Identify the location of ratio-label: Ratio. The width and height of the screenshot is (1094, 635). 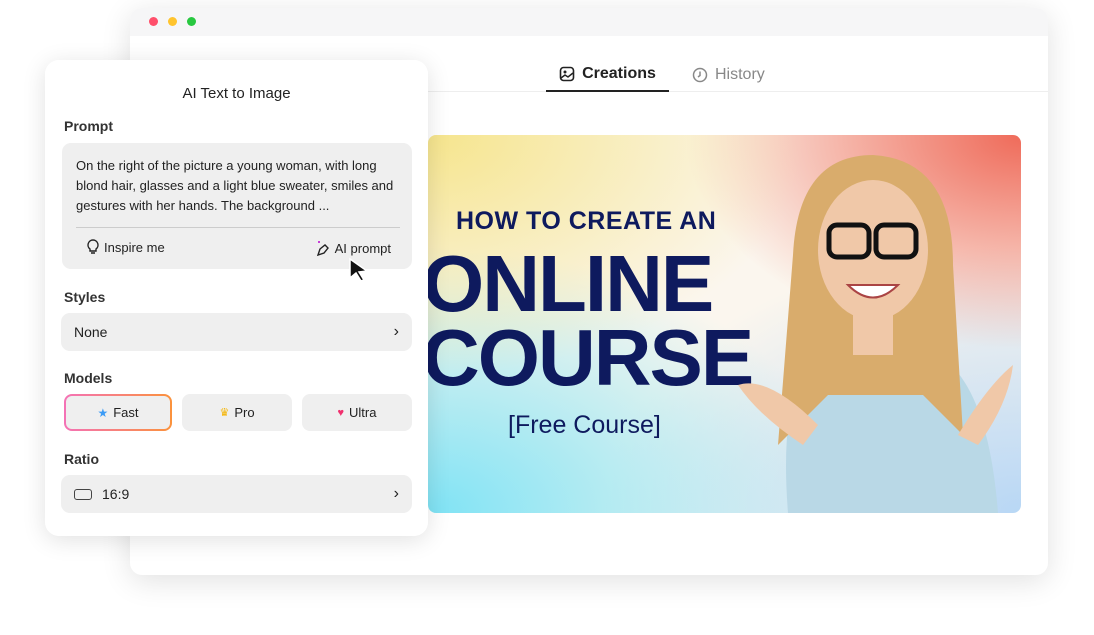
(81, 459).